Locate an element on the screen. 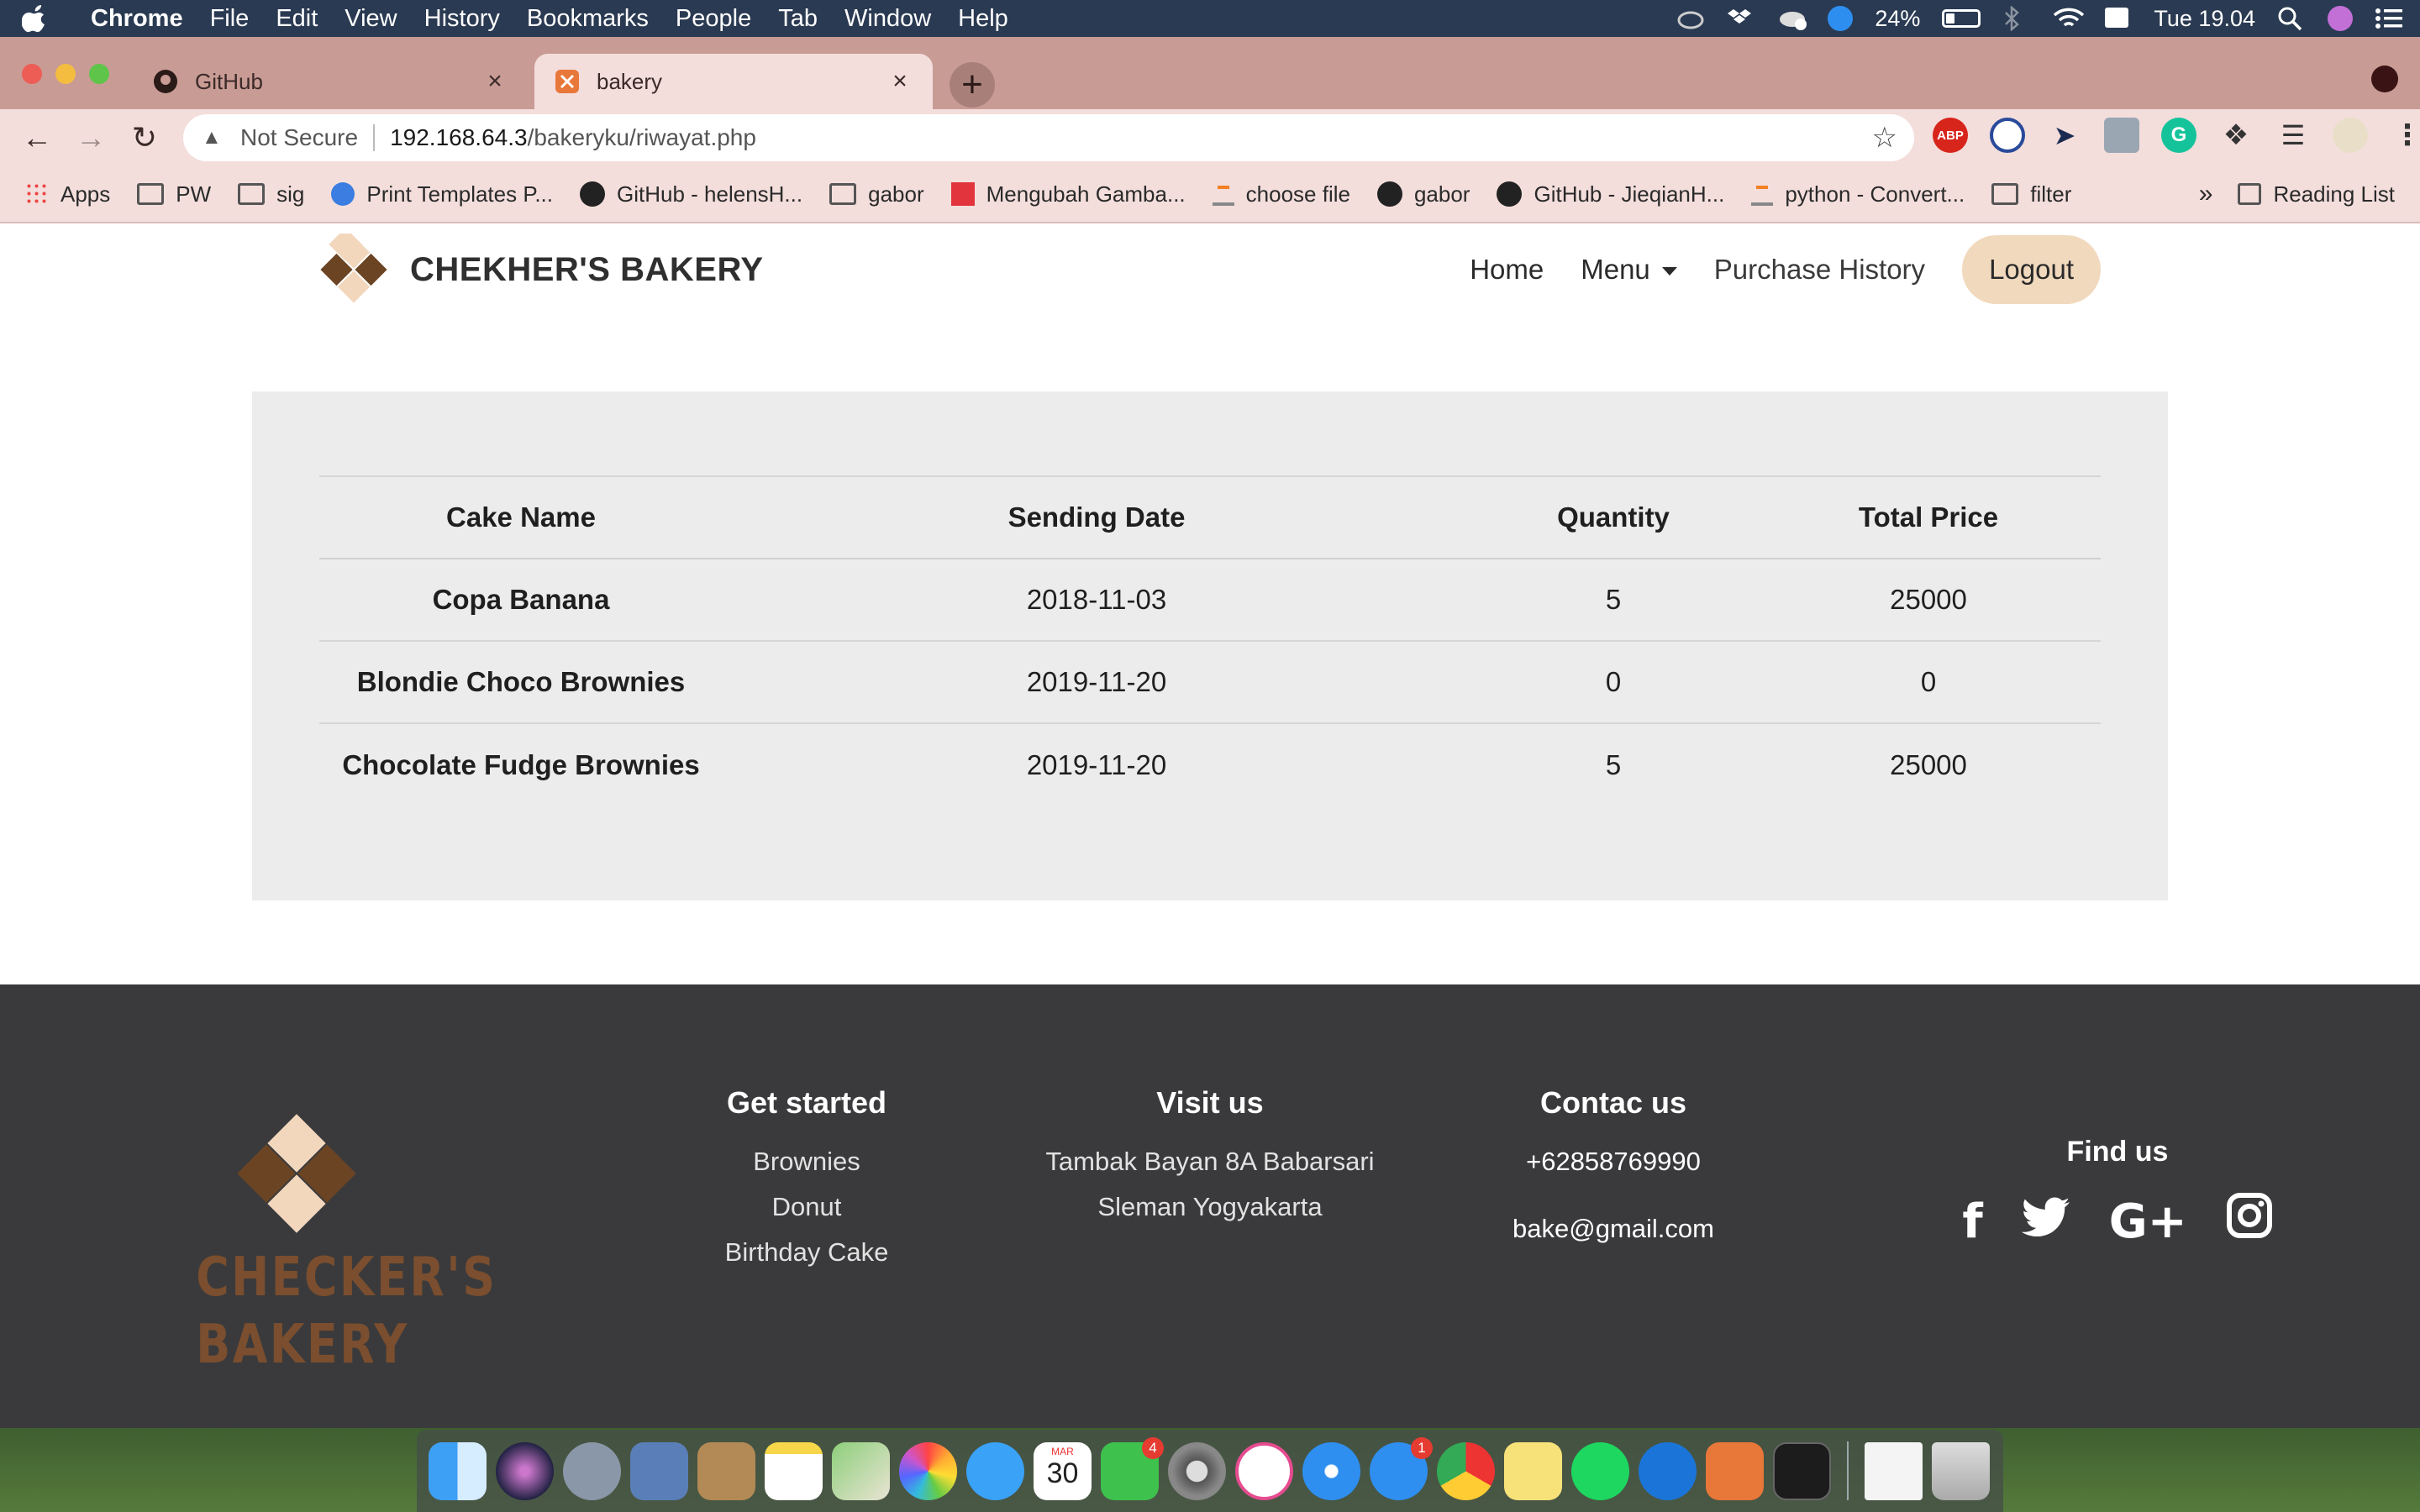 This screenshot has width=2420, height=1512. instagram-icon is located at coordinates (2249, 1221).